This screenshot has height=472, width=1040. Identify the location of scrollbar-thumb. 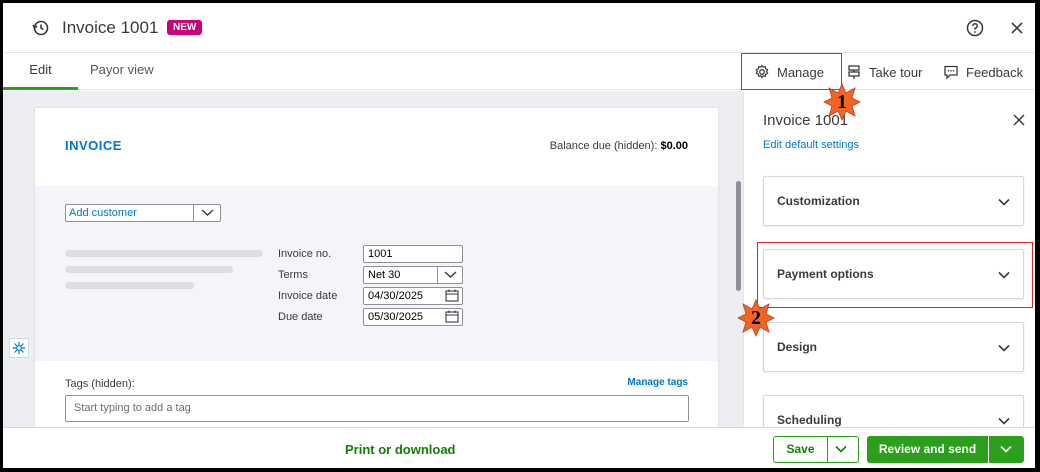
(738, 236).